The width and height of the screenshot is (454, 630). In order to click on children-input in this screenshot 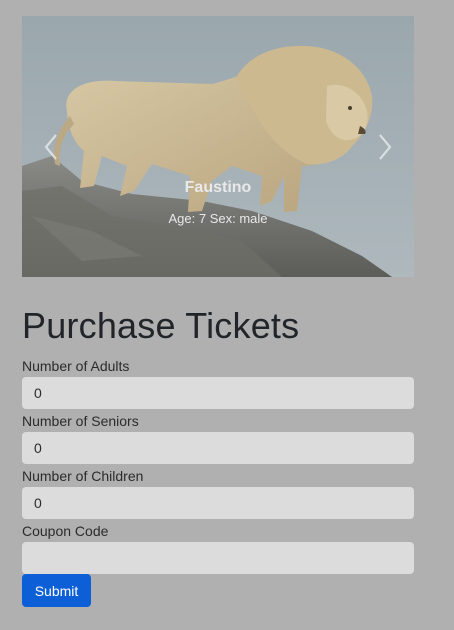, I will do `click(218, 503)`.